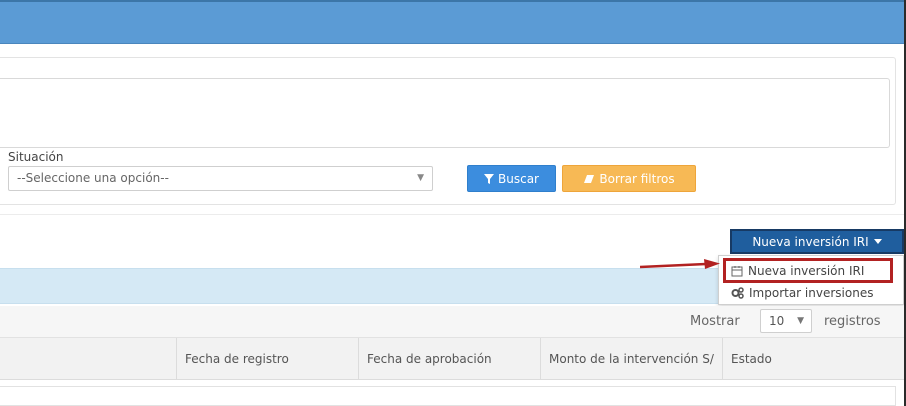 The height and width of the screenshot is (406, 906). I want to click on page-length-select: 10 ▼, so click(786, 321).